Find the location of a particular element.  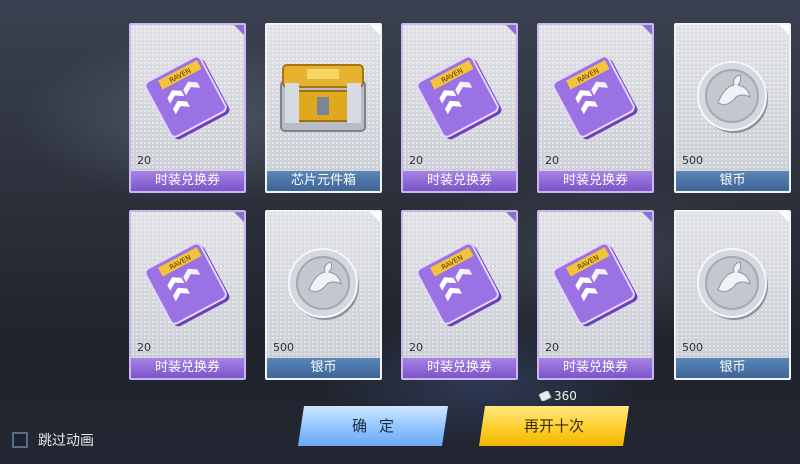

reward-card-10: 500 银币 is located at coordinates (732, 295).